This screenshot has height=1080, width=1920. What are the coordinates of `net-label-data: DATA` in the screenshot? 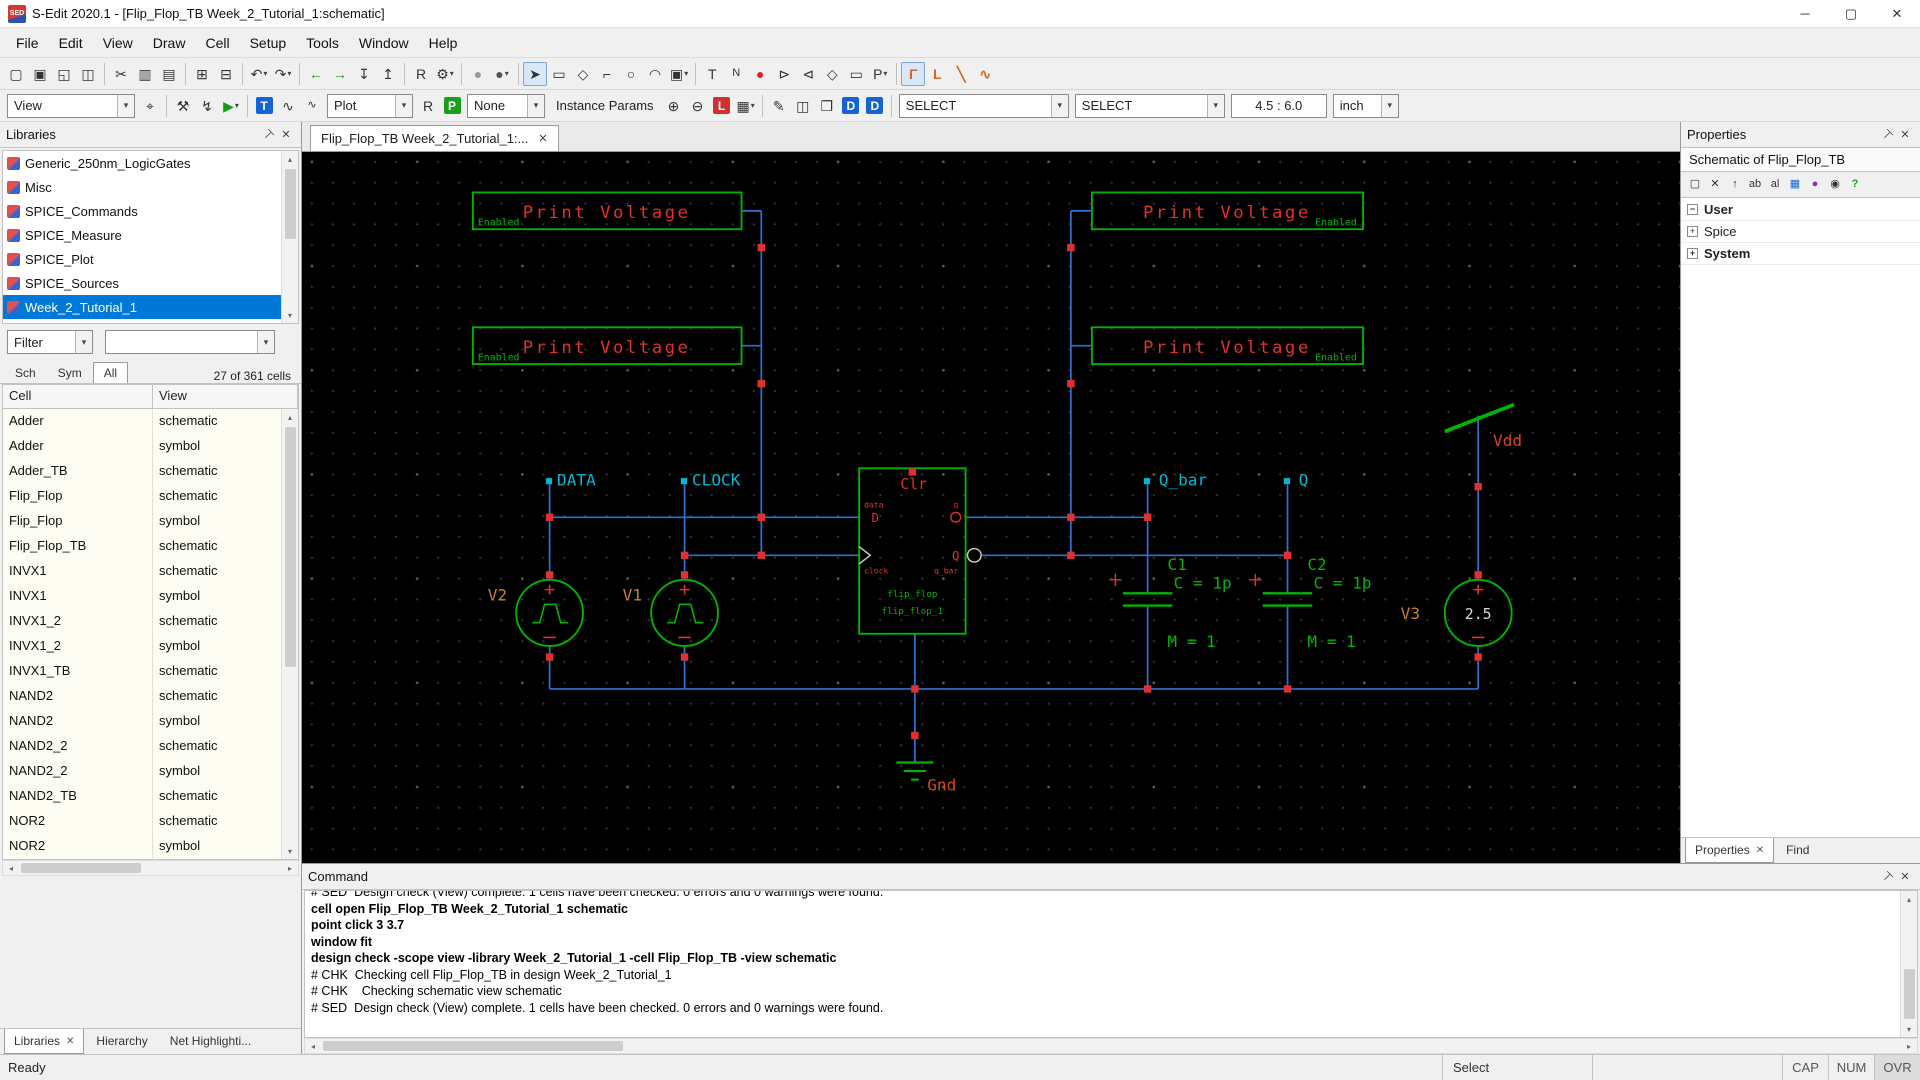 It's located at (576, 480).